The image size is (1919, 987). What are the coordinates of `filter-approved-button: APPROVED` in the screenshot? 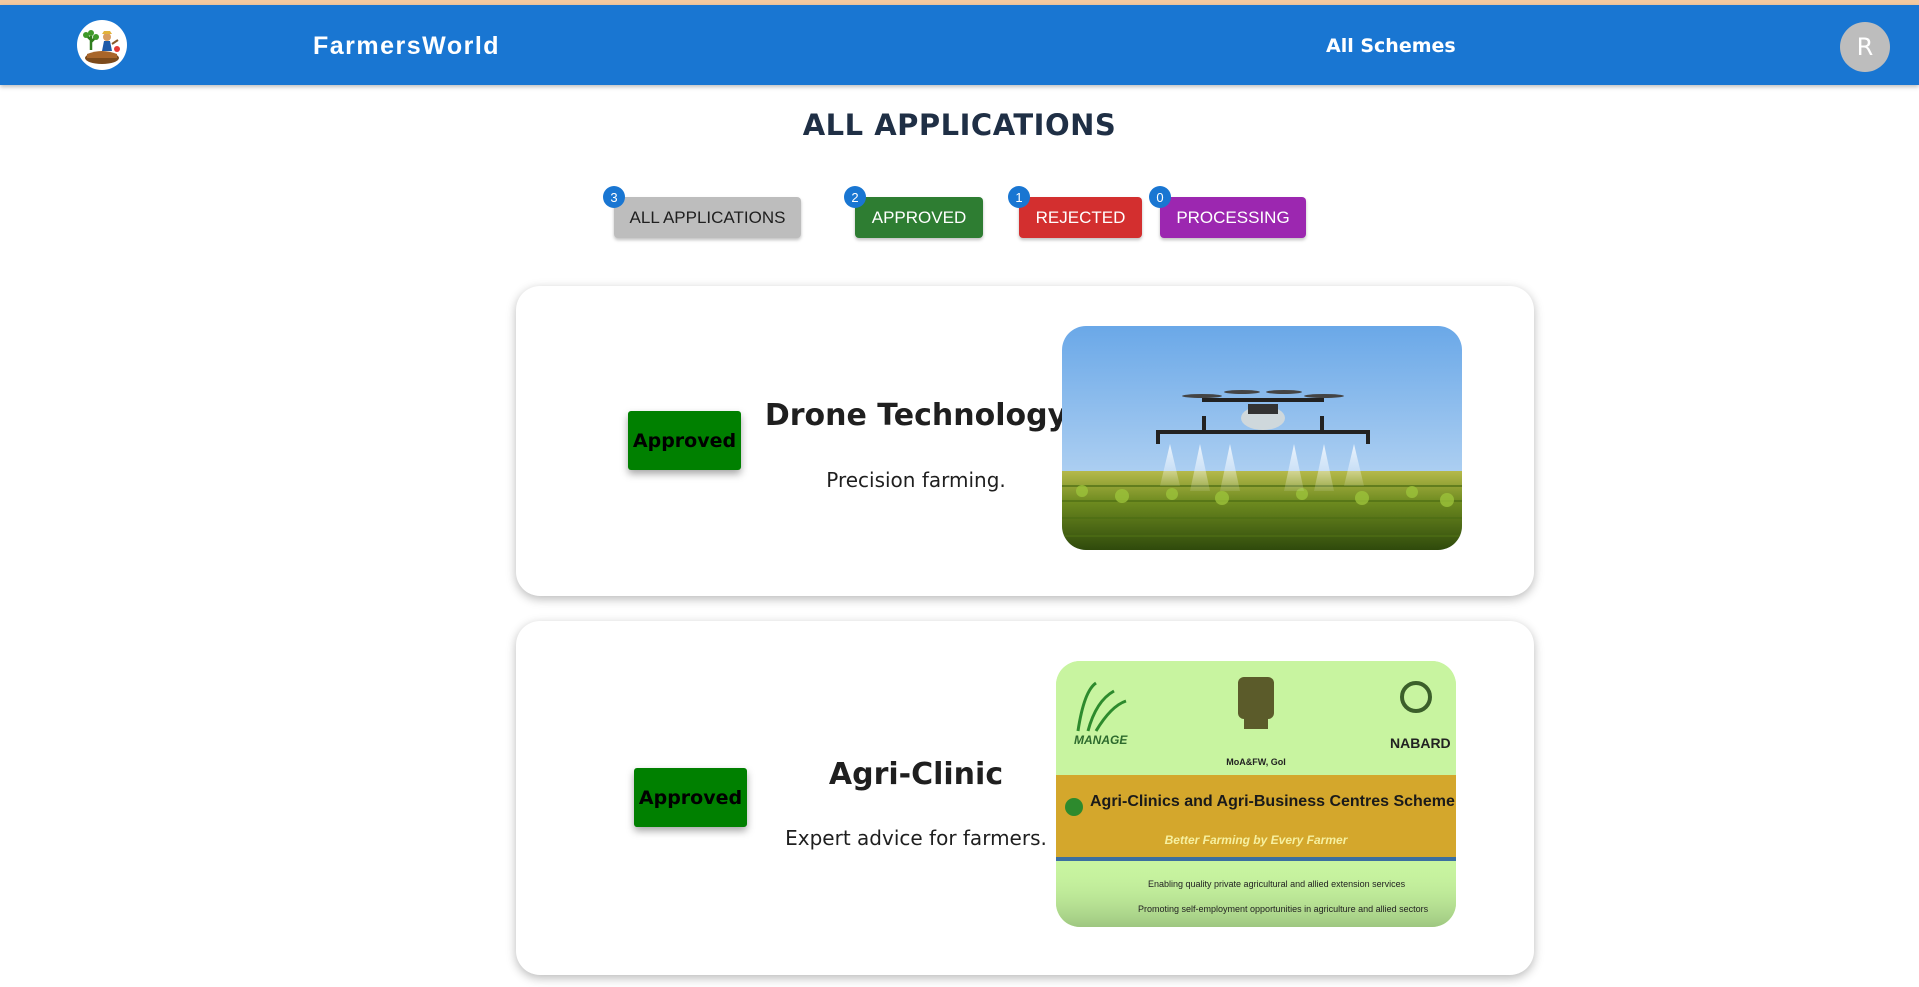 It's located at (919, 217).